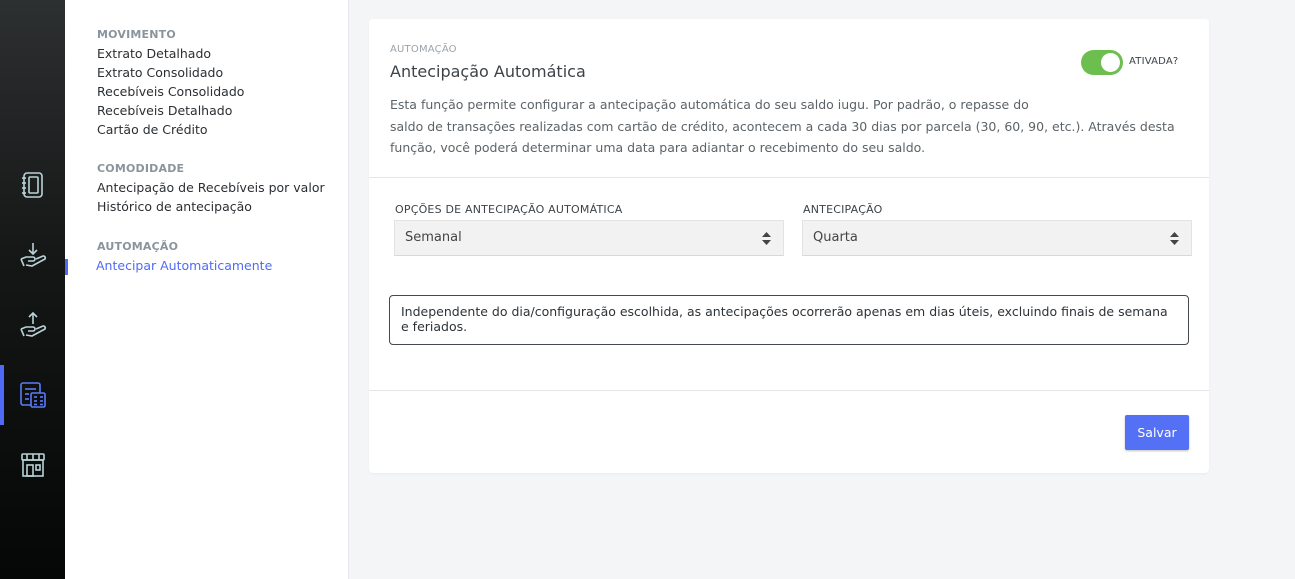 The height and width of the screenshot is (579, 1295). I want to click on rail-item-send, so click(32, 325).